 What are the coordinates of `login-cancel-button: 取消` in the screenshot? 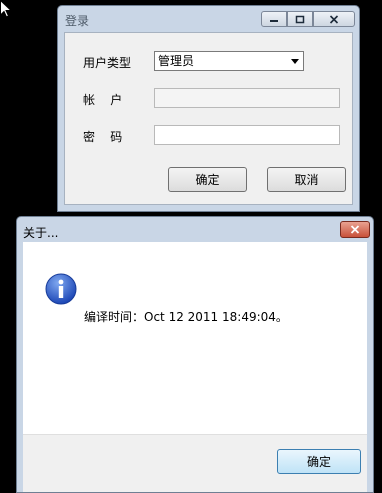 It's located at (306, 179).